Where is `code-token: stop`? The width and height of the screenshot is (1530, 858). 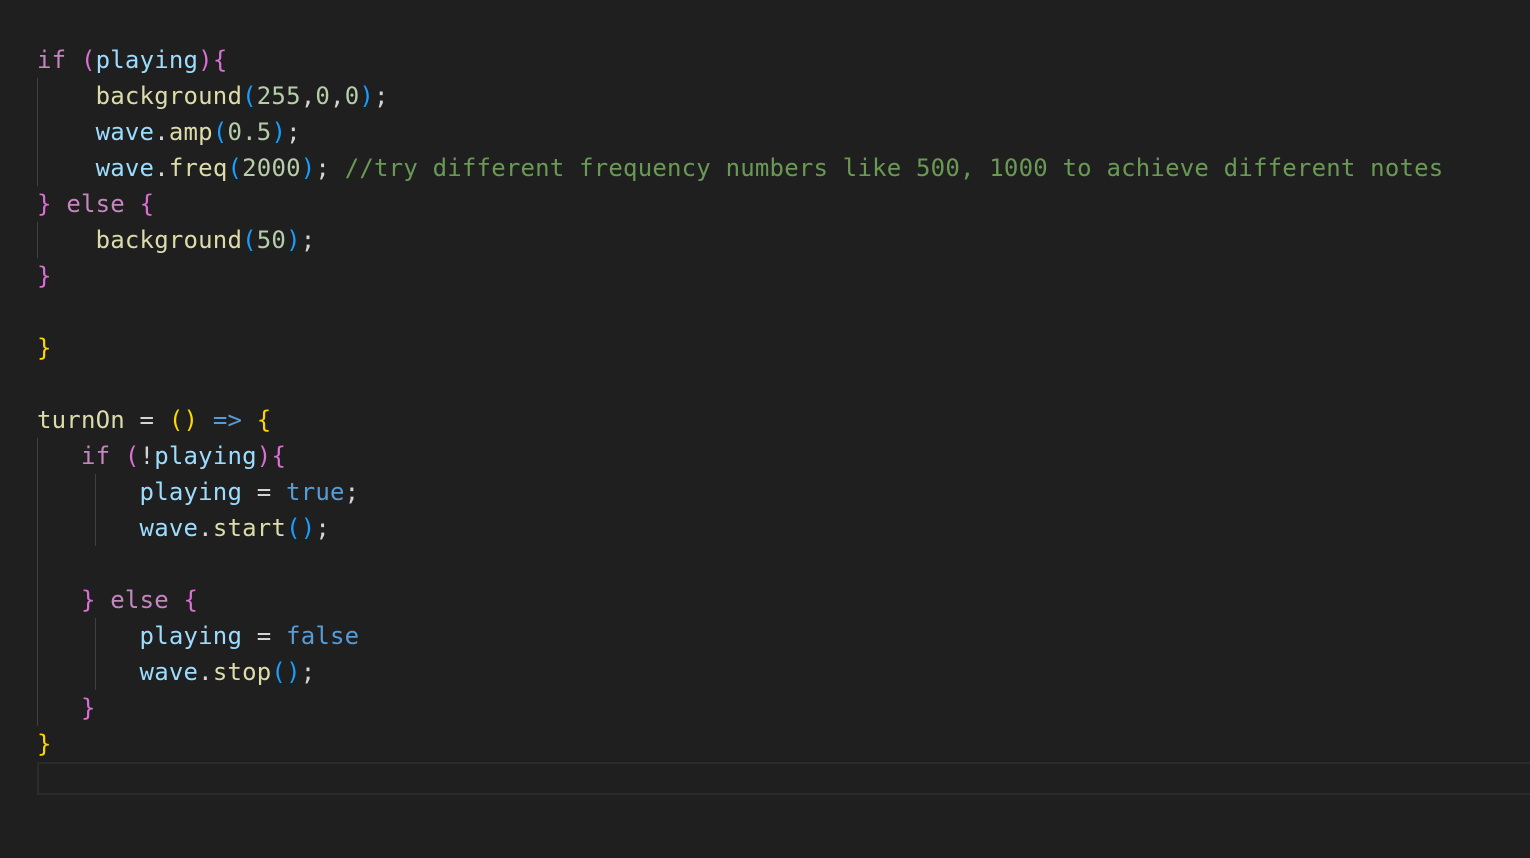
code-token: stop is located at coordinates (242, 672).